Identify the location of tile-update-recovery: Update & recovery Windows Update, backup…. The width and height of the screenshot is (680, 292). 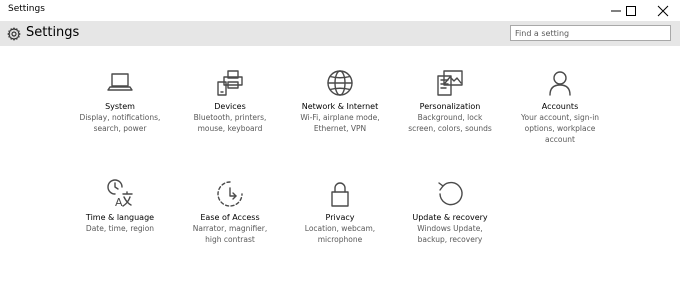
(450, 212).